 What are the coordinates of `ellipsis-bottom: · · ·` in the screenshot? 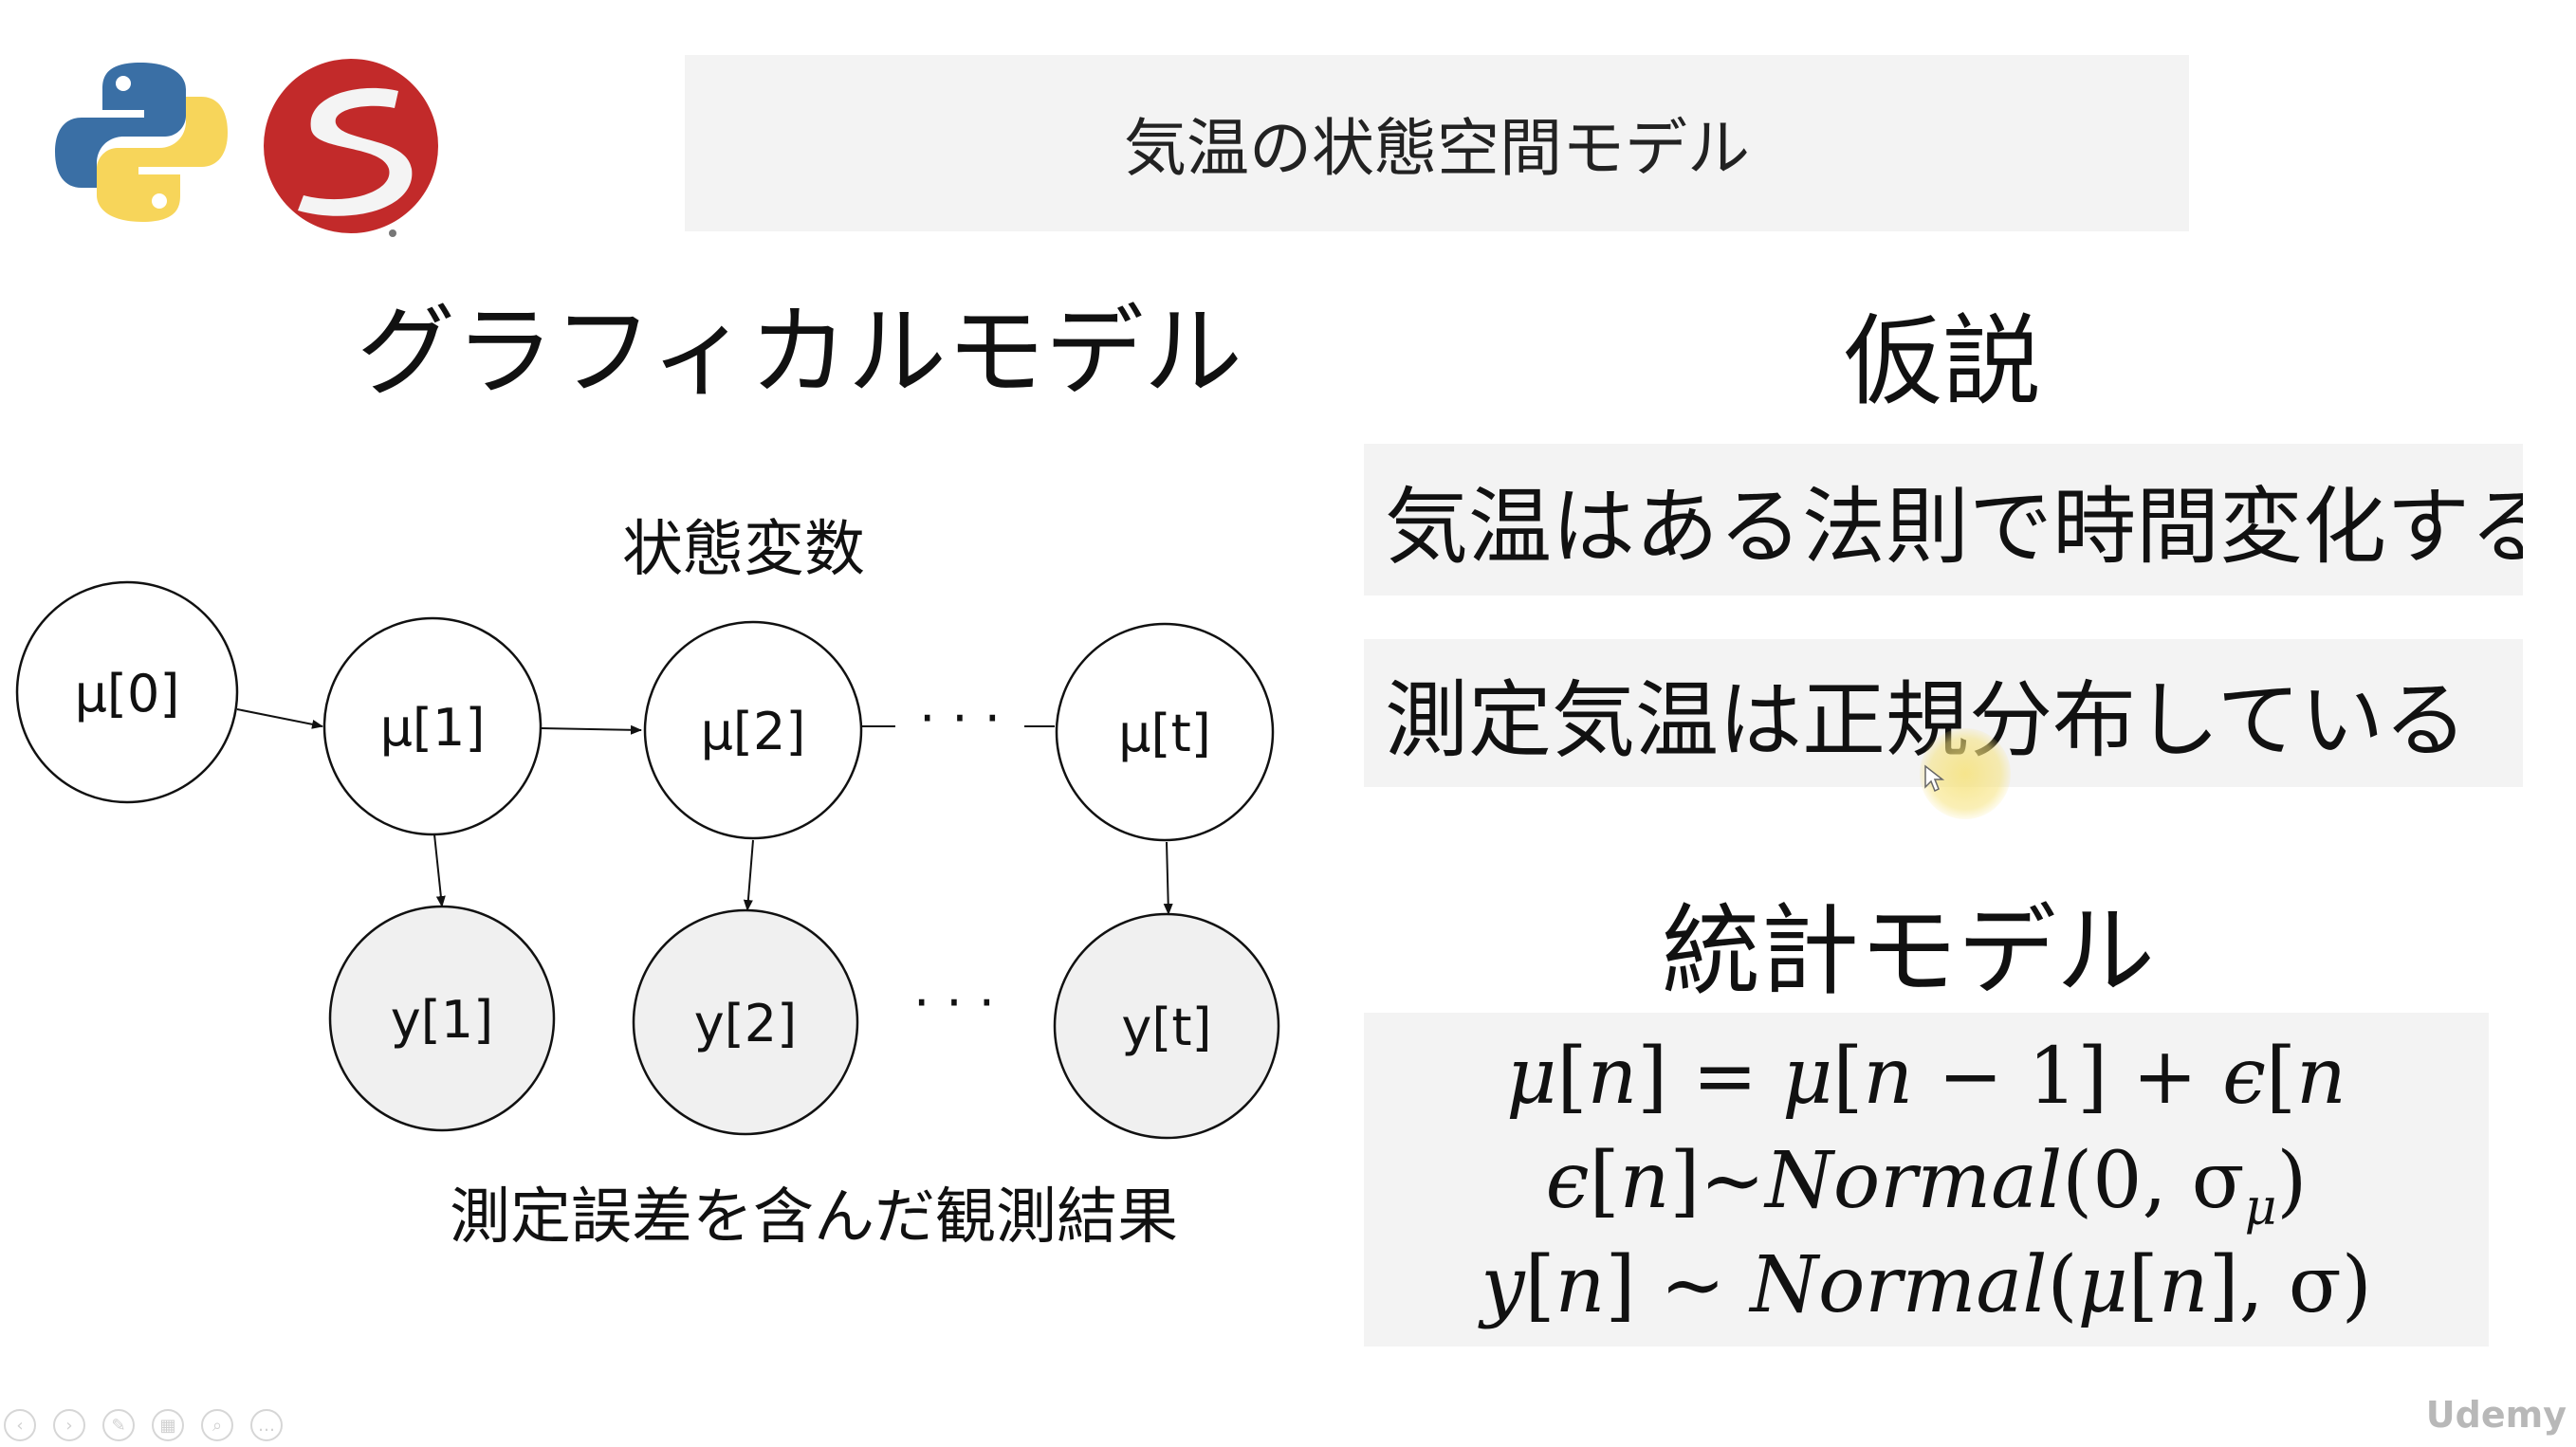 It's located at (954, 1003).